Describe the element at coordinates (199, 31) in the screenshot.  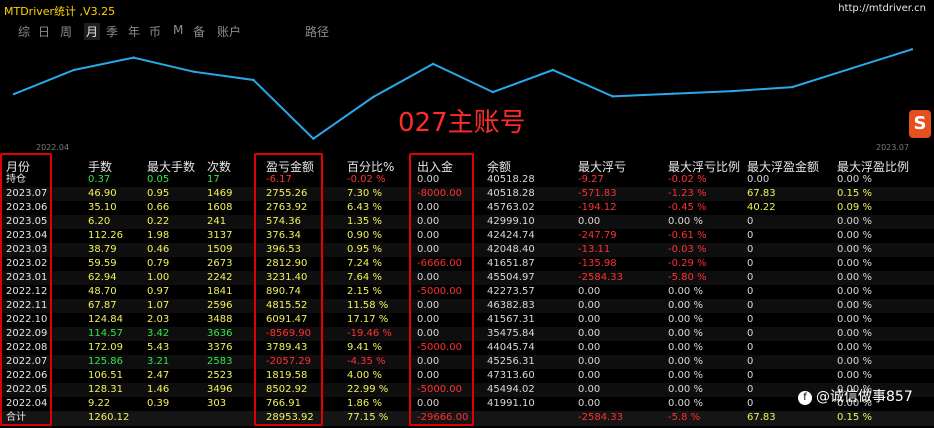
I see `tab-8: 备` at that location.